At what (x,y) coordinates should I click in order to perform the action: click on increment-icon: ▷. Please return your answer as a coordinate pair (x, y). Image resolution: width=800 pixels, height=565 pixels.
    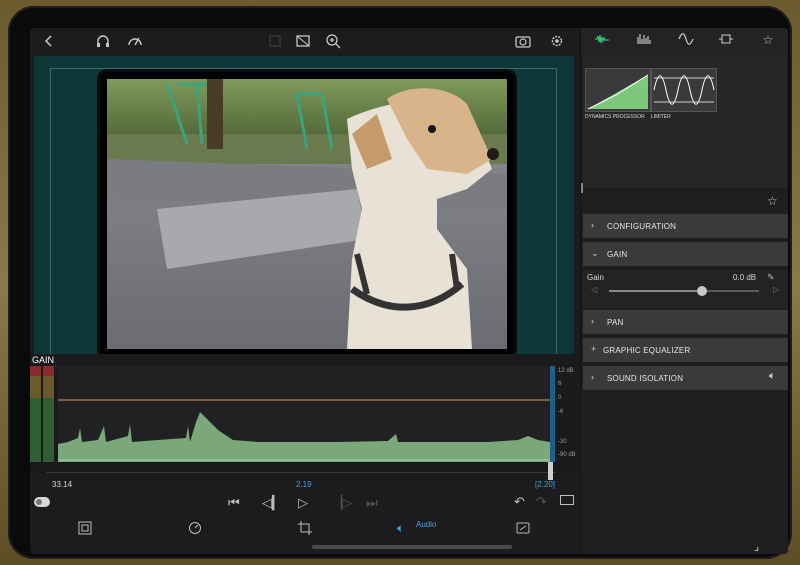
    Looking at the image, I should click on (776, 289).